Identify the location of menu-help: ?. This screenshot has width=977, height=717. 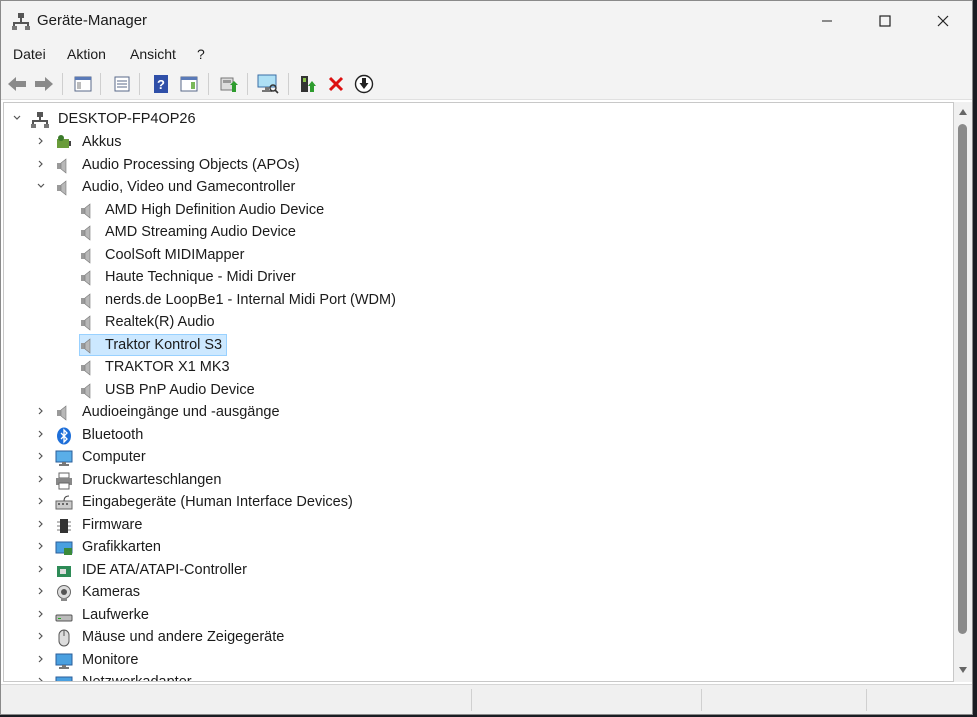
(201, 54).